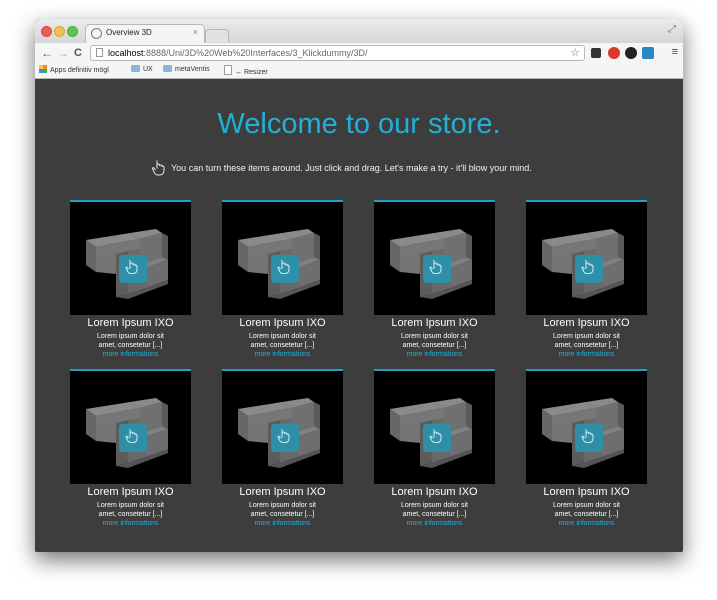 Image resolution: width=717 pixels, height=600 pixels. I want to click on bookmark-resizer: ↔ Resizer, so click(246, 70).